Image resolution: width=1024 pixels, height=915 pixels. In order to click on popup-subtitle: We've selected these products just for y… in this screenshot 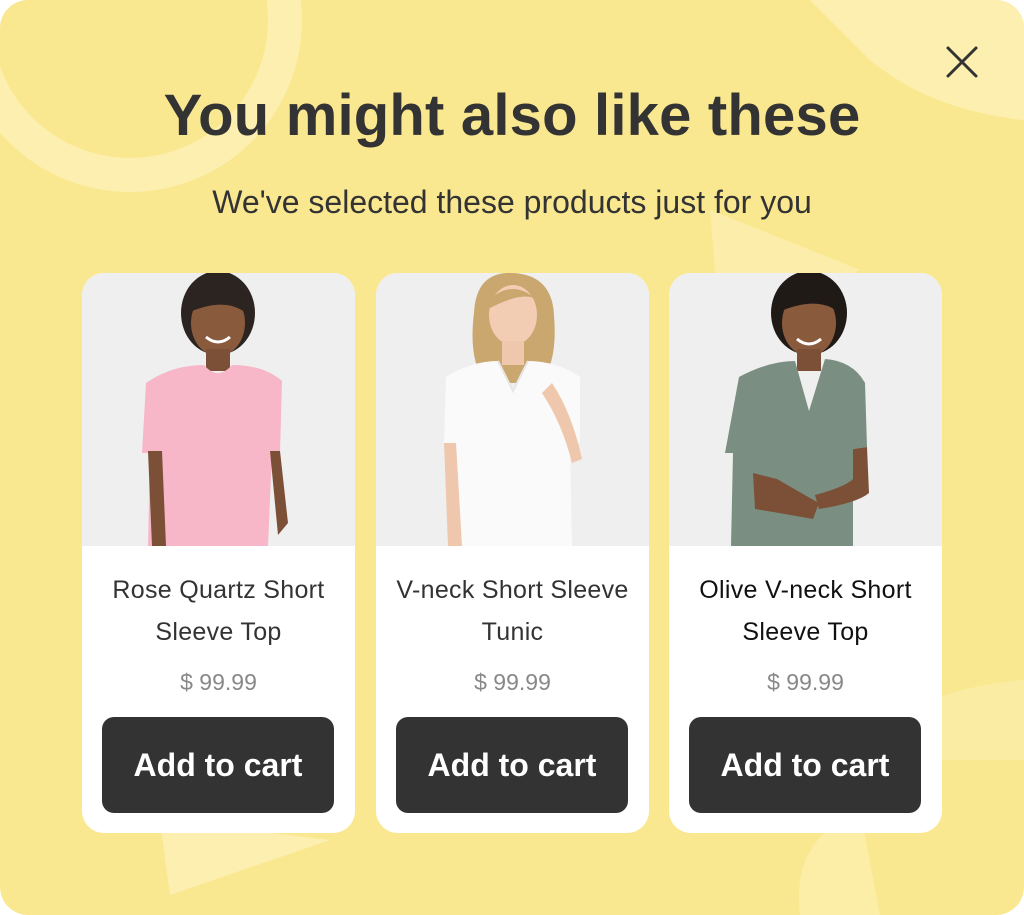, I will do `click(512, 202)`.